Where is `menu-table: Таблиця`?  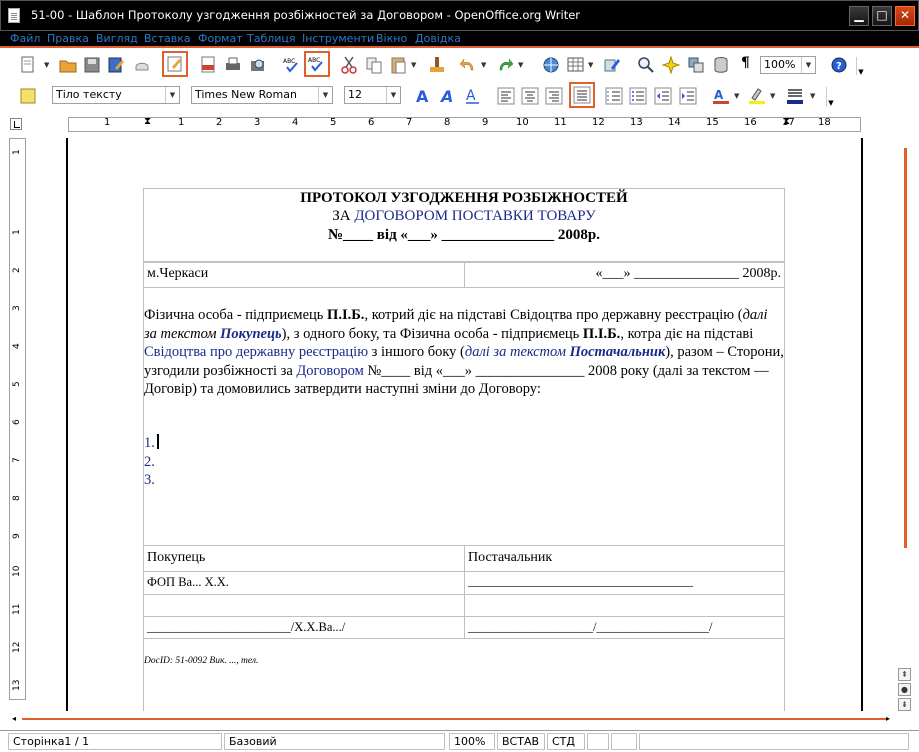
menu-table: Таблиця is located at coordinates (271, 38).